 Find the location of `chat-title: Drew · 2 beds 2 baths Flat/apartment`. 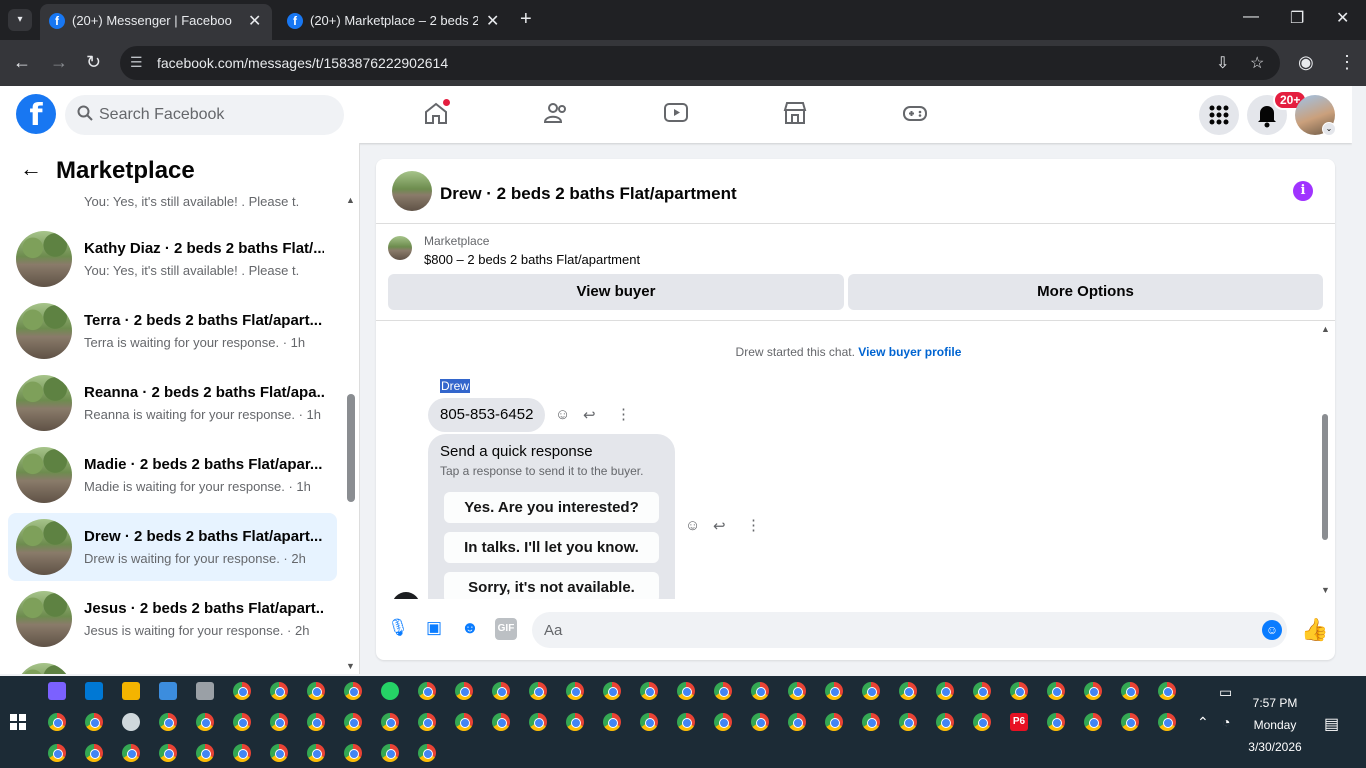

chat-title: Drew · 2 beds 2 baths Flat/apartment is located at coordinates (588, 194).